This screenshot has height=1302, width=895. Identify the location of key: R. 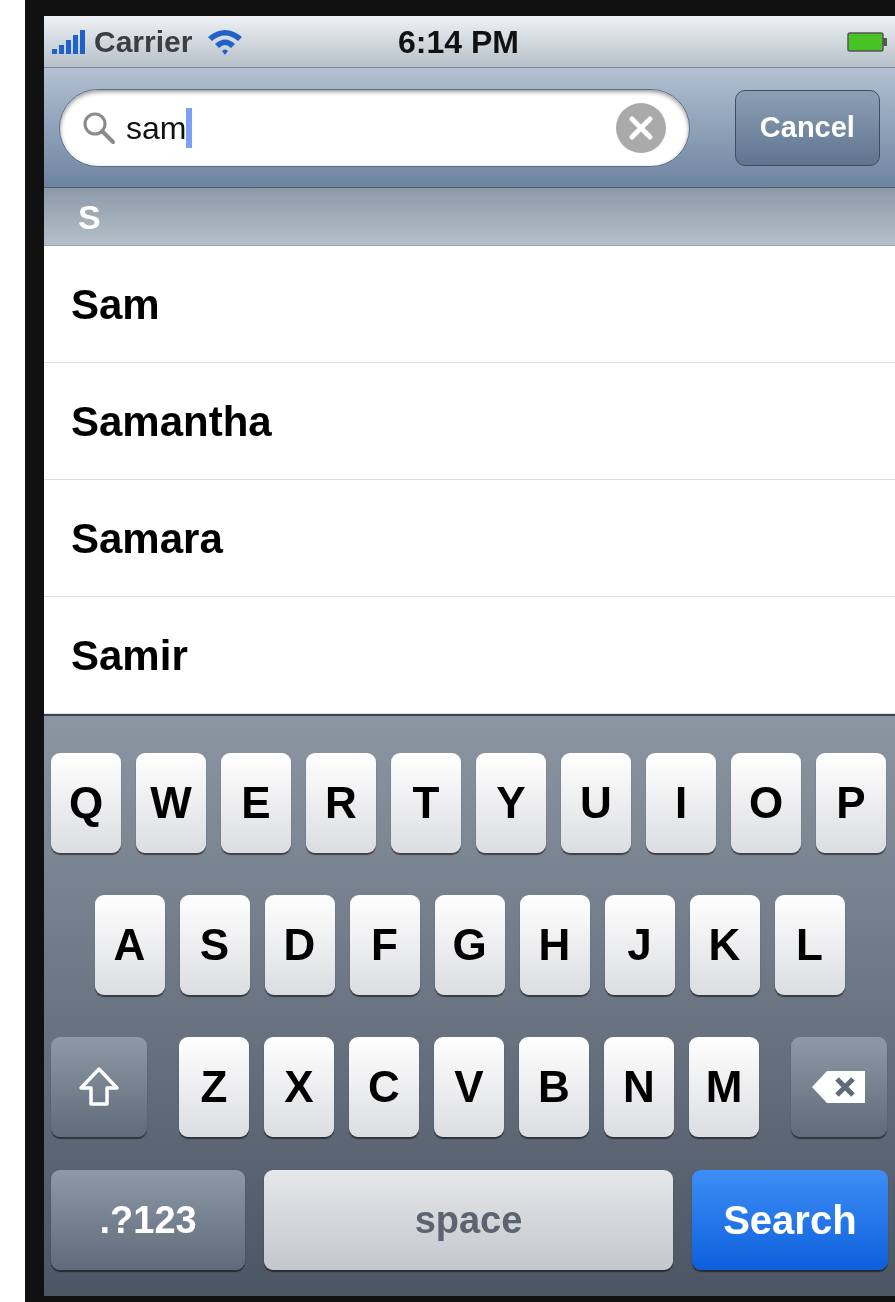
(341, 803).